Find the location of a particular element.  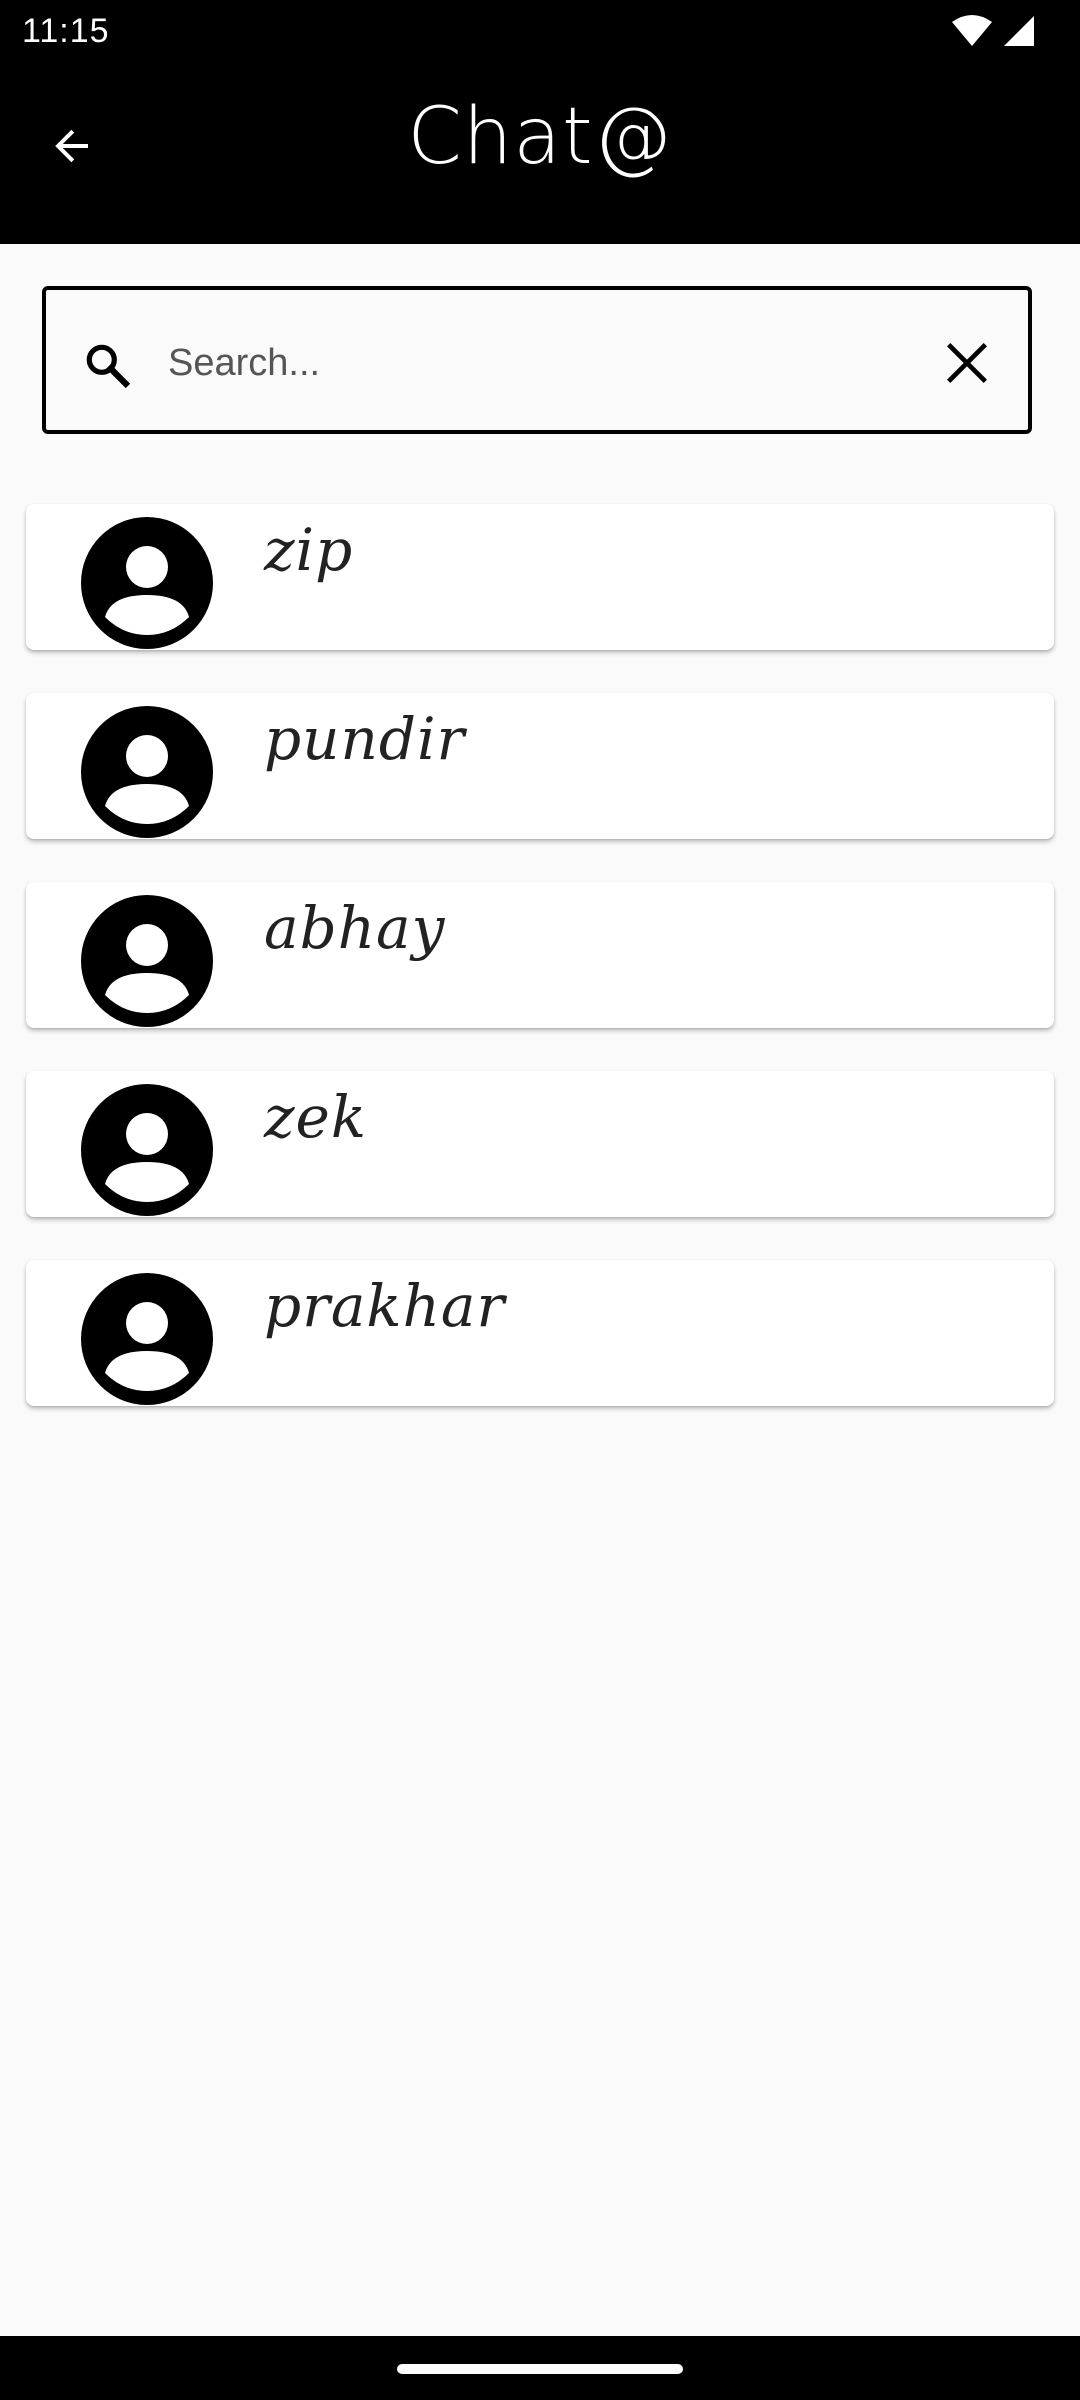

contact-item: prakhar is located at coordinates (540, 1333).